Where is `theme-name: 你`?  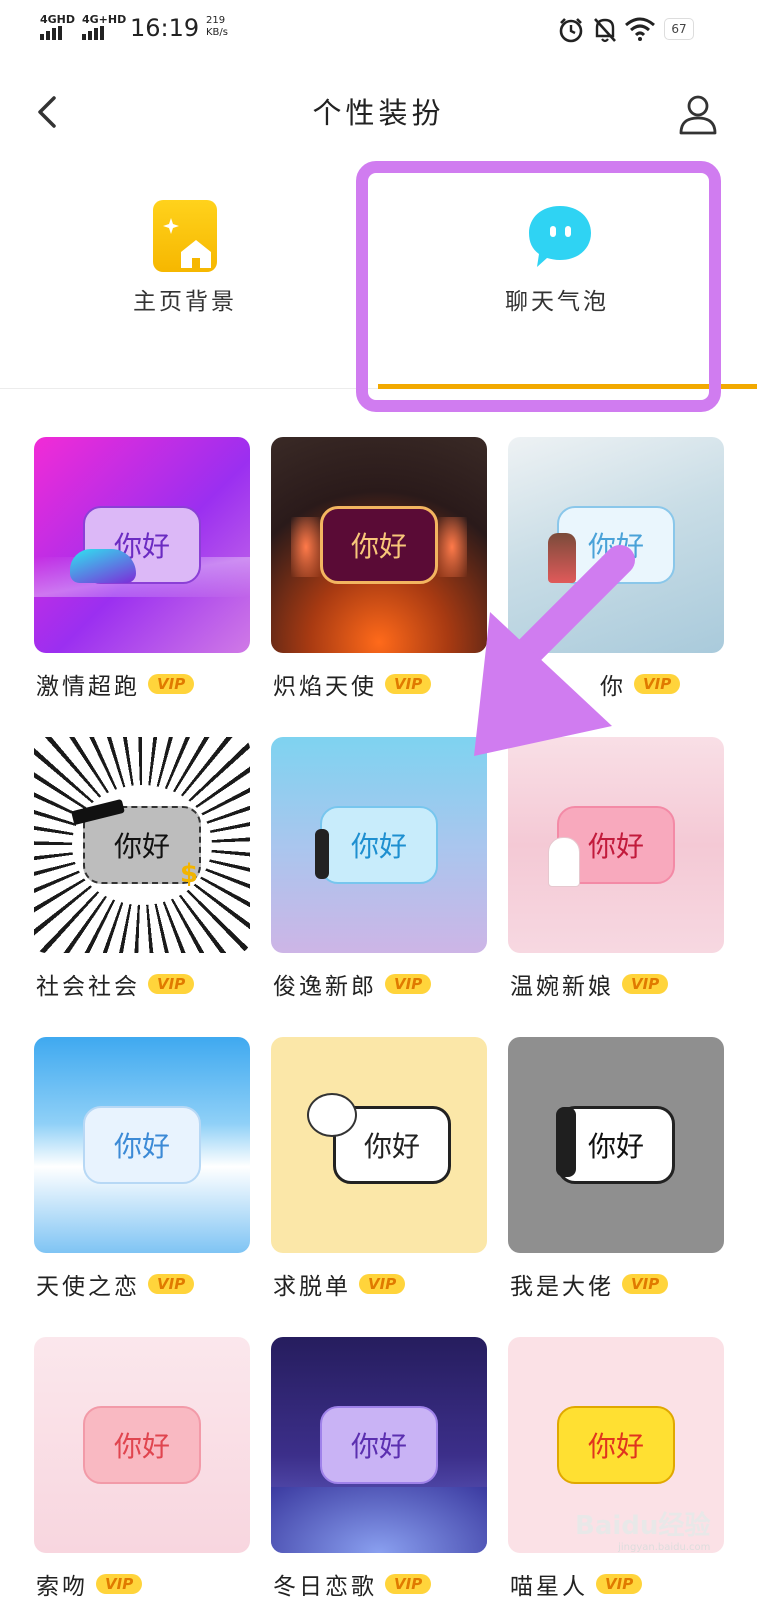 theme-name: 你 is located at coordinates (613, 687).